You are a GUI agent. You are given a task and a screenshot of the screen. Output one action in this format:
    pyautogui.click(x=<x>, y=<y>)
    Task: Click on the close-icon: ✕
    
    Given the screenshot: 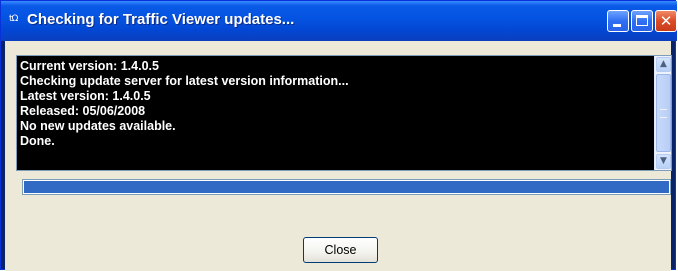 What is the action you would take?
    pyautogui.click(x=666, y=21)
    